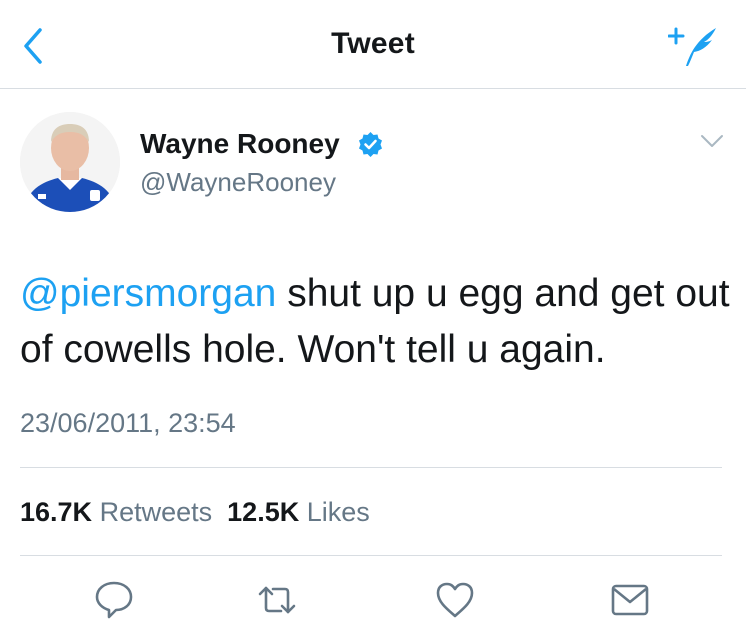  Describe the element at coordinates (370, 144) in the screenshot. I see `verified-badge-icon` at that location.